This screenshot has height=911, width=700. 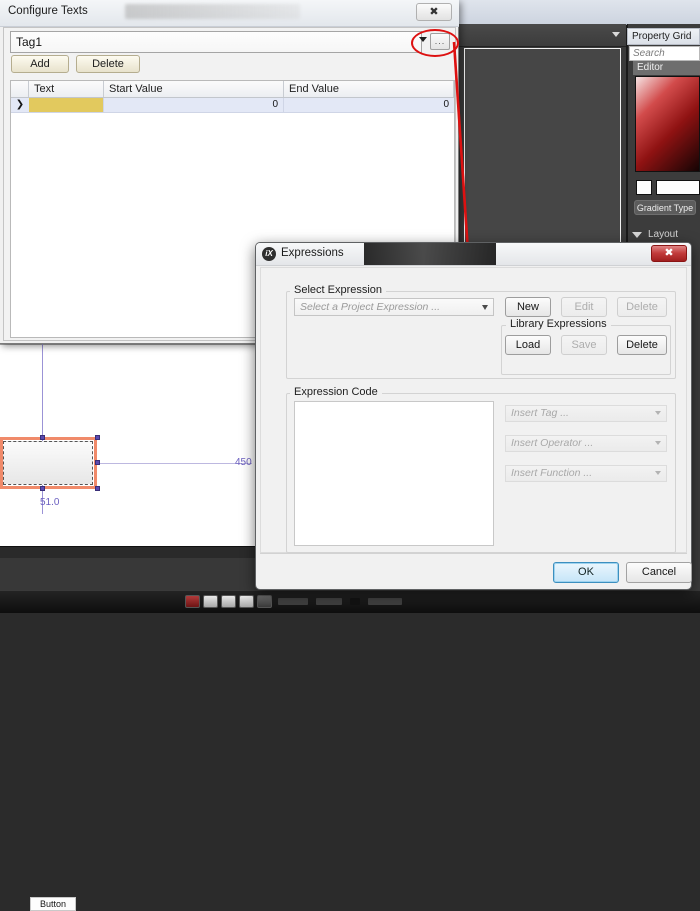 What do you see at coordinates (369, 105) in the screenshot?
I see `cell-end-value: 0` at bounding box center [369, 105].